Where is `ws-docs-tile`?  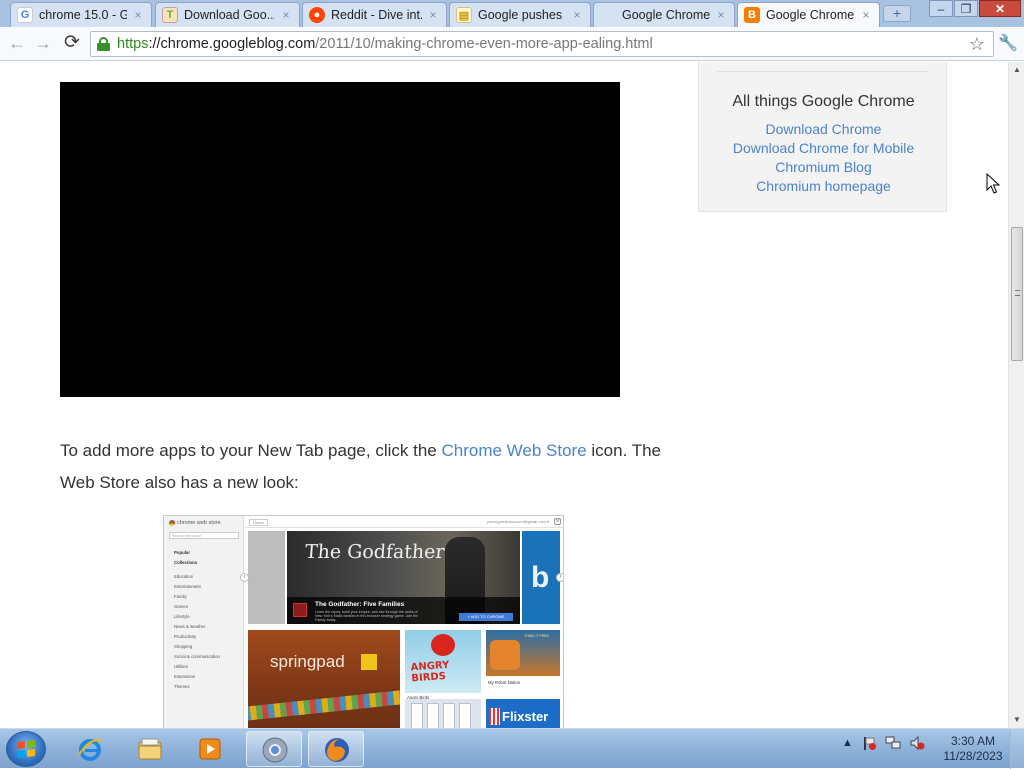 ws-docs-tile is located at coordinates (443, 713).